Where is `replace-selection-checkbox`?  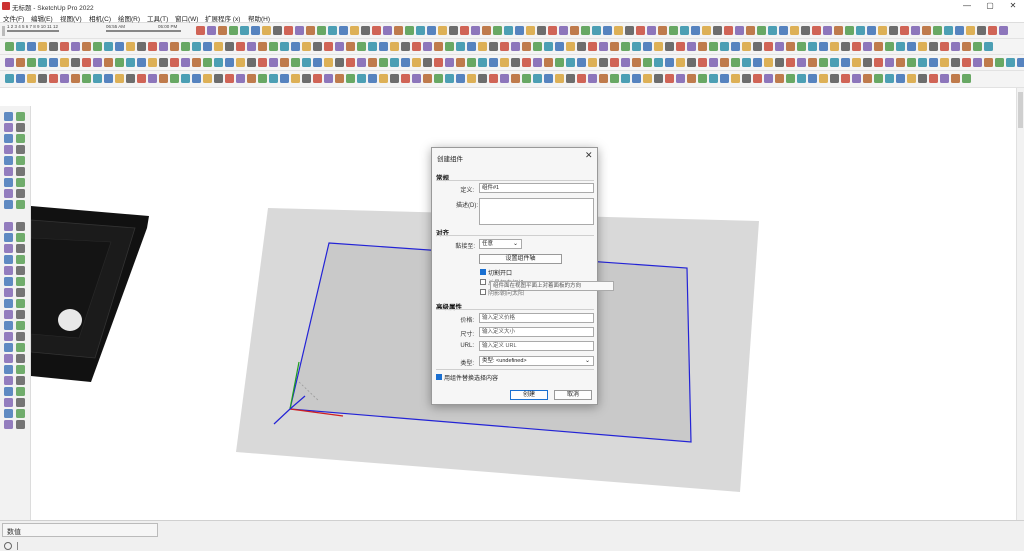 replace-selection-checkbox is located at coordinates (439, 377).